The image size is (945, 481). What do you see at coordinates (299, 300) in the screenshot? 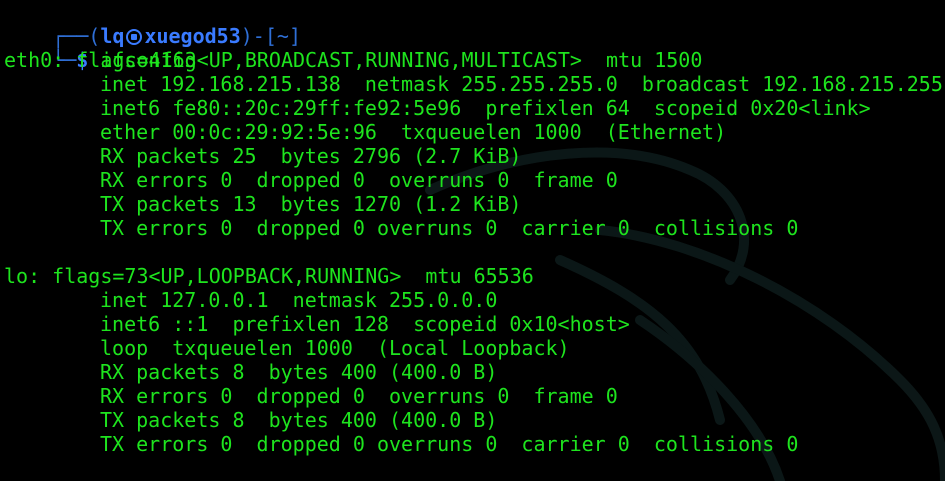
I see `lo-line-inet: inet 127.0.0.1 netmask 255.0.0.0` at bounding box center [299, 300].